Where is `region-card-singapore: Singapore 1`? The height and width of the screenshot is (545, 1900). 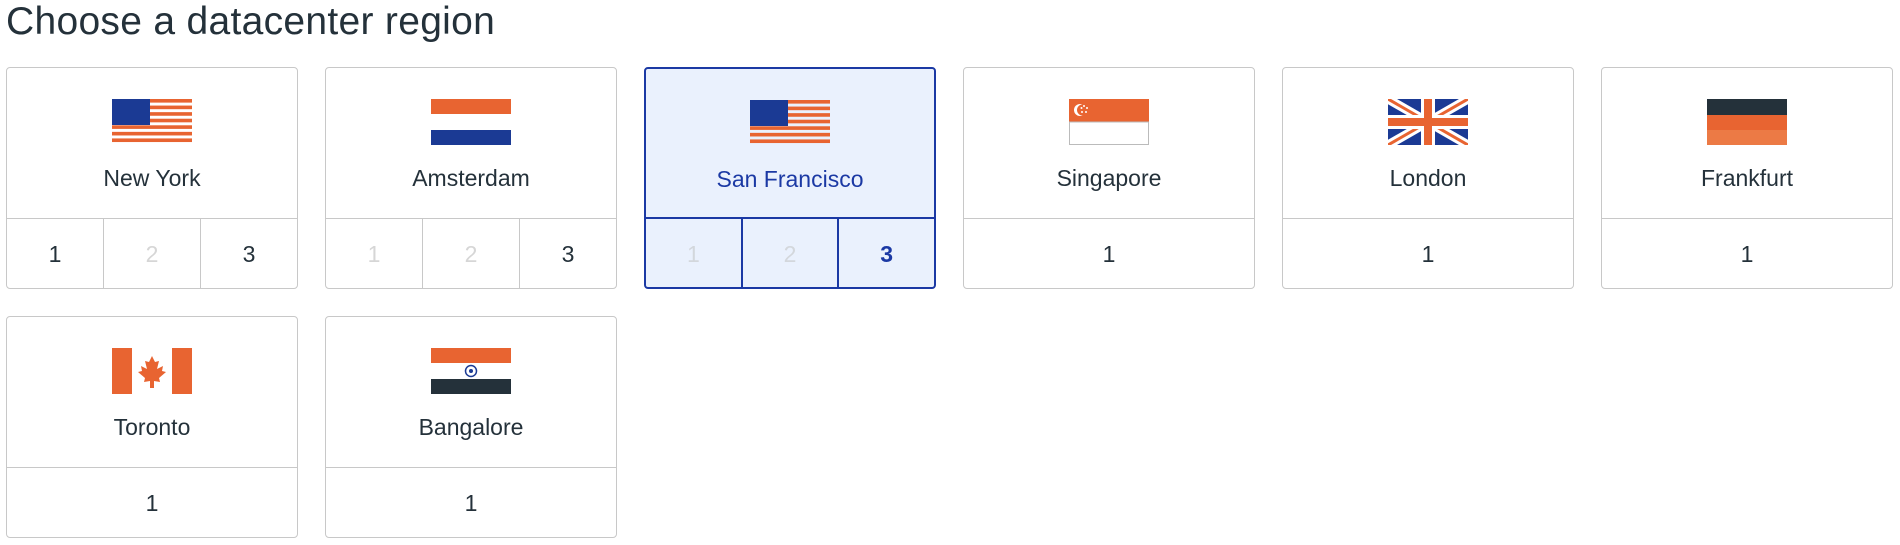
region-card-singapore: Singapore 1 is located at coordinates (1109, 178).